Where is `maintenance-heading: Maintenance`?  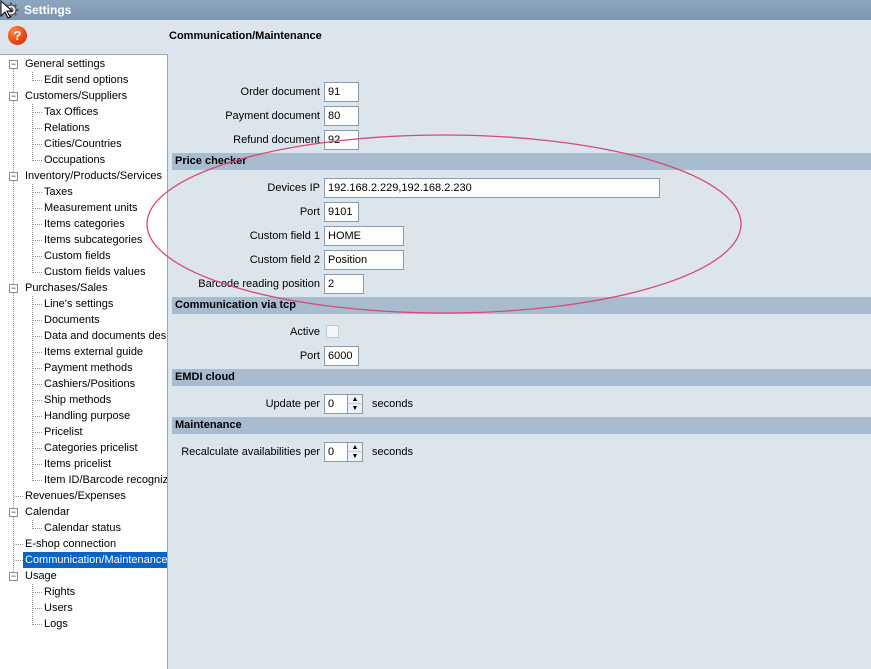
maintenance-heading: Maintenance is located at coordinates (521, 425).